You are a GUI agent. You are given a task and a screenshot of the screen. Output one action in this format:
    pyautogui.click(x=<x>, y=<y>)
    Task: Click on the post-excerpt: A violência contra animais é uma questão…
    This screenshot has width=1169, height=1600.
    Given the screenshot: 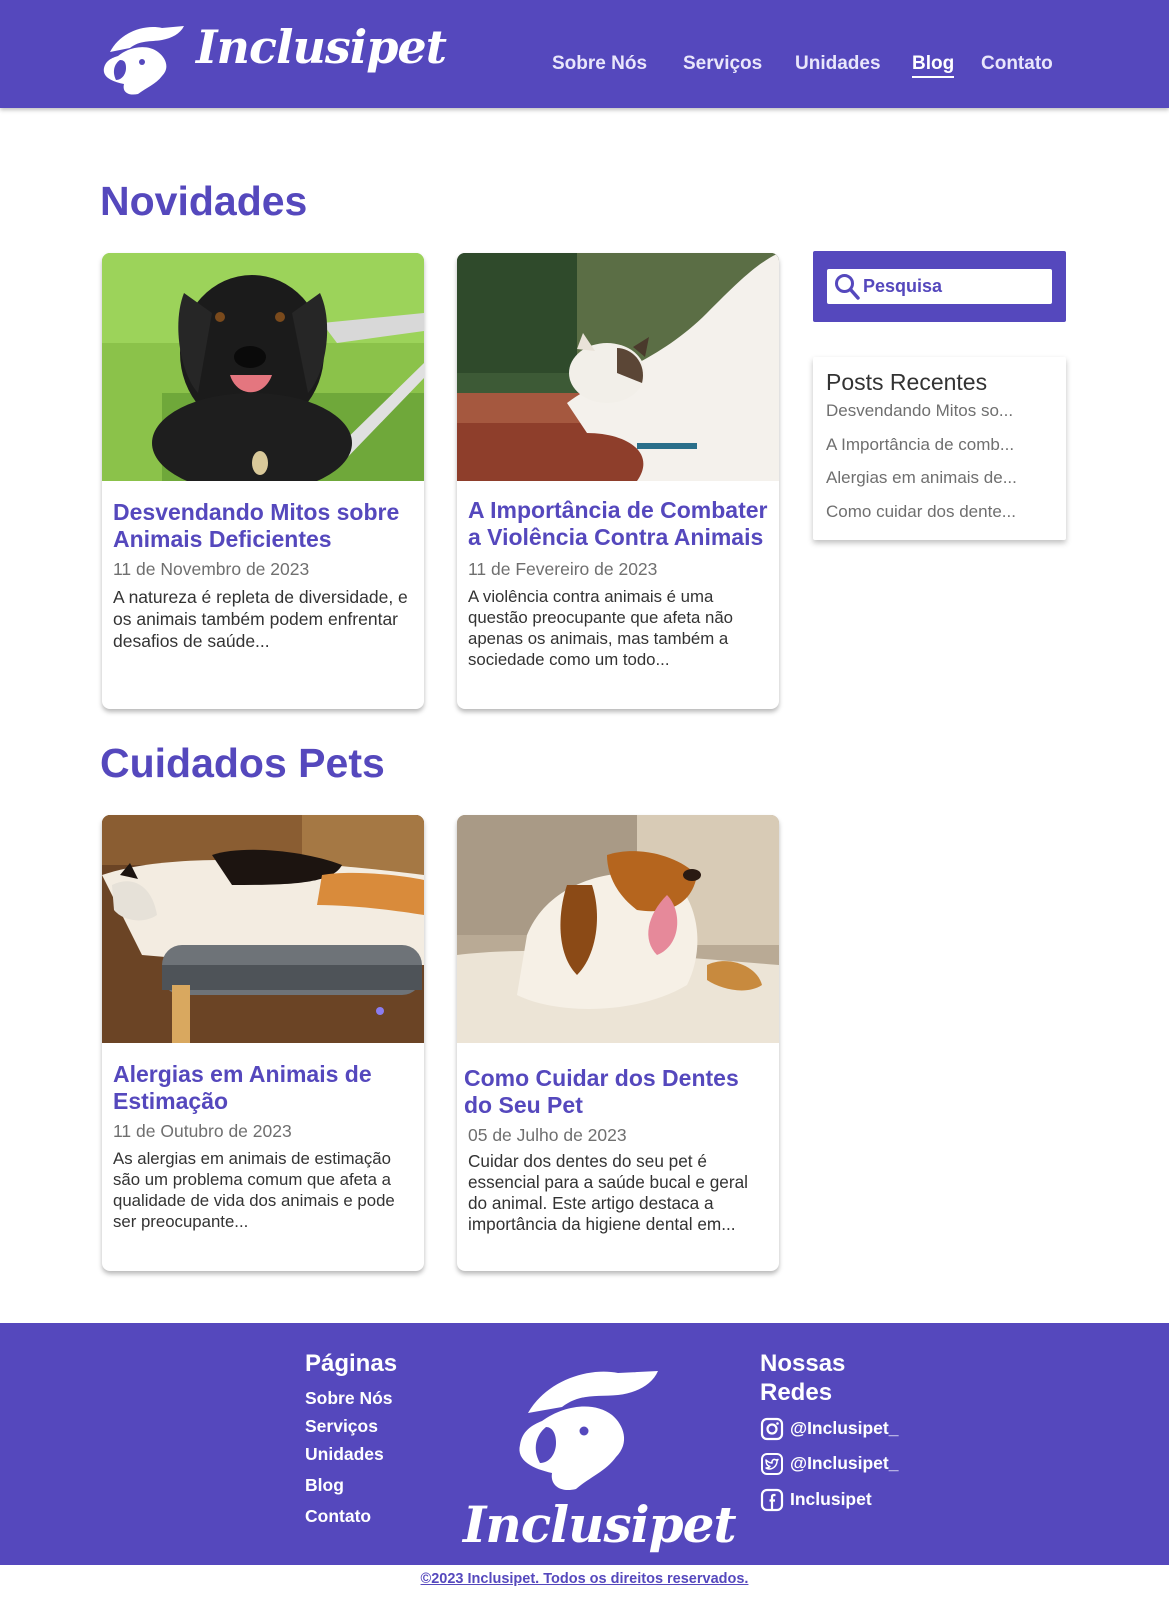 What is the action you would take?
    pyautogui.click(x=600, y=628)
    